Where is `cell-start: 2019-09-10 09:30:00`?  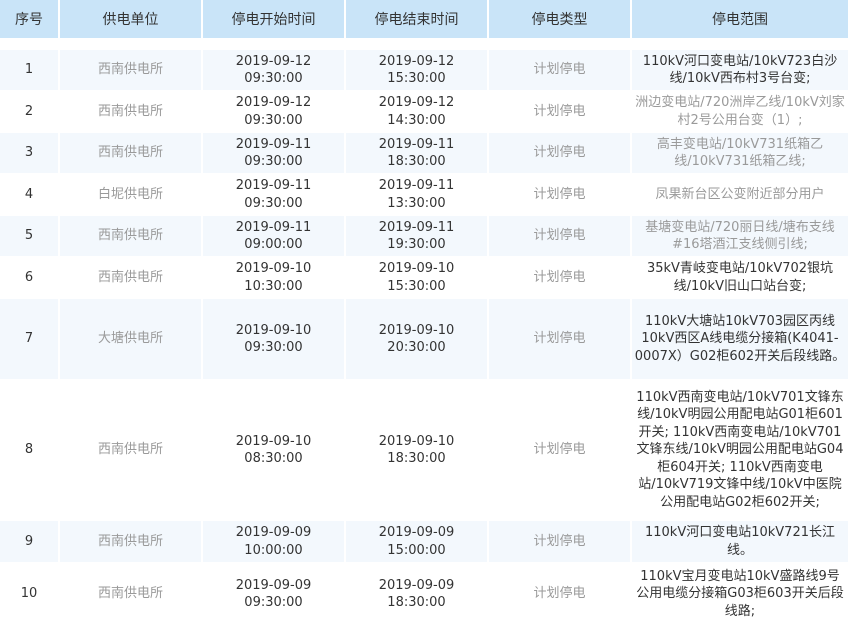
cell-start: 2019-09-10 09:30:00 is located at coordinates (273, 340).